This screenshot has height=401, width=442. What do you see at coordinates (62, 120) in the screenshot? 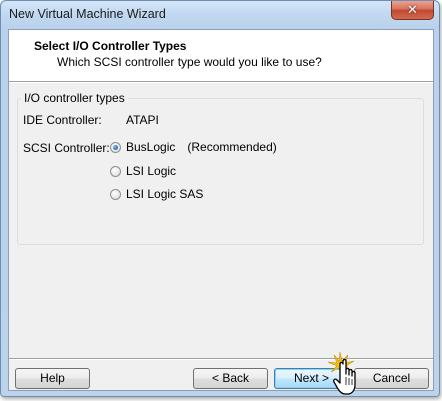
I see `ide-controller-label: IDE Controller:` at bounding box center [62, 120].